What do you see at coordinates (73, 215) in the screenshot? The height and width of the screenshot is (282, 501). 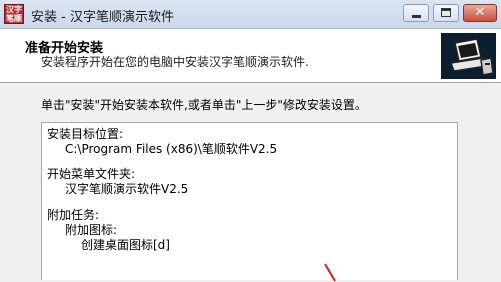 I see `summary-label-tasks: 附加任务:` at bounding box center [73, 215].